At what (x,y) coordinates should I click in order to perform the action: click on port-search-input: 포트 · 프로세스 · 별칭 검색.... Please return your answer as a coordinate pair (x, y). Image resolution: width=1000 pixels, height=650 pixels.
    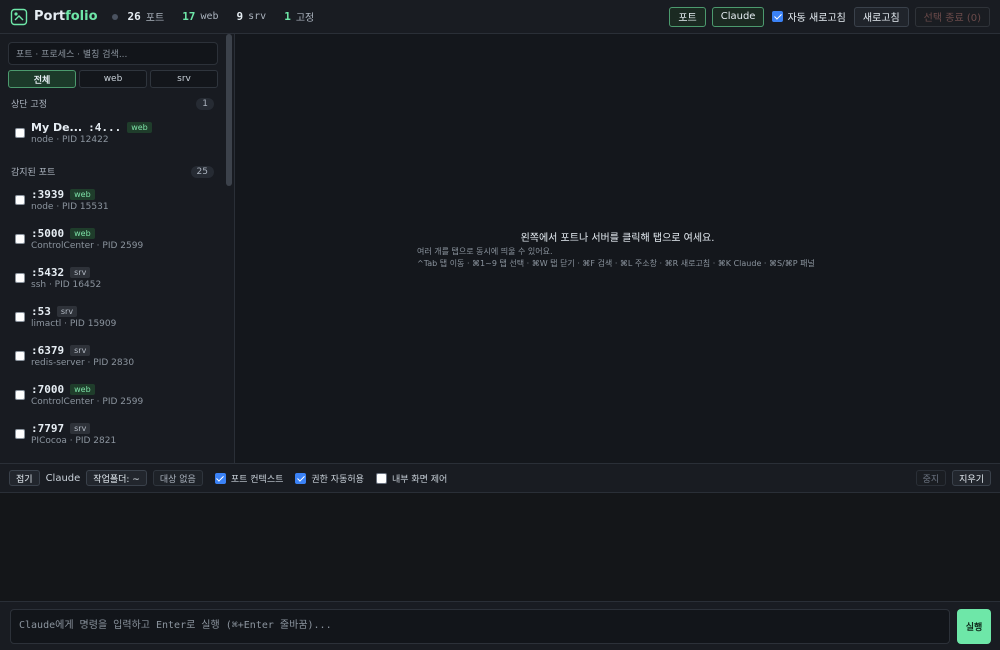
    Looking at the image, I should click on (113, 53).